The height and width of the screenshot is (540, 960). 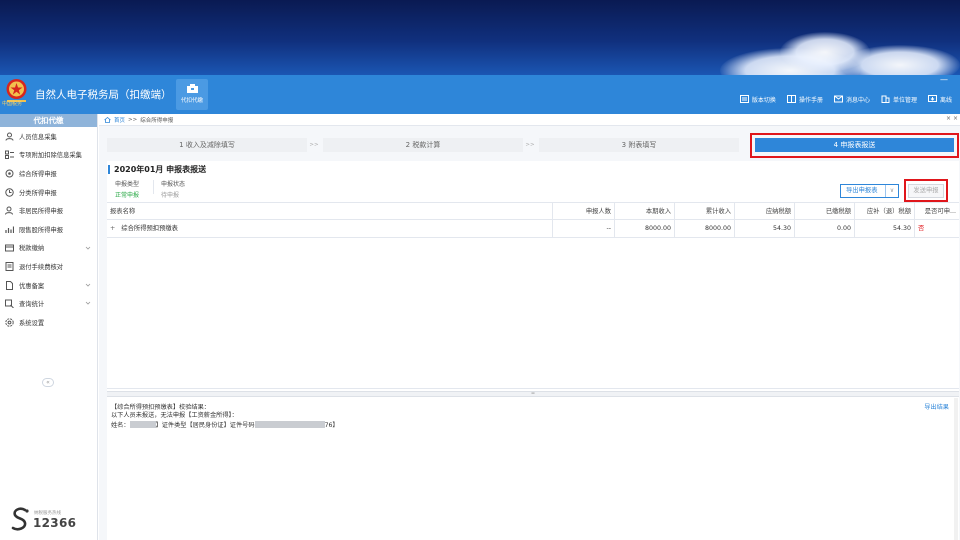 I want to click on chevron-down-icon, so click(x=88, y=303).